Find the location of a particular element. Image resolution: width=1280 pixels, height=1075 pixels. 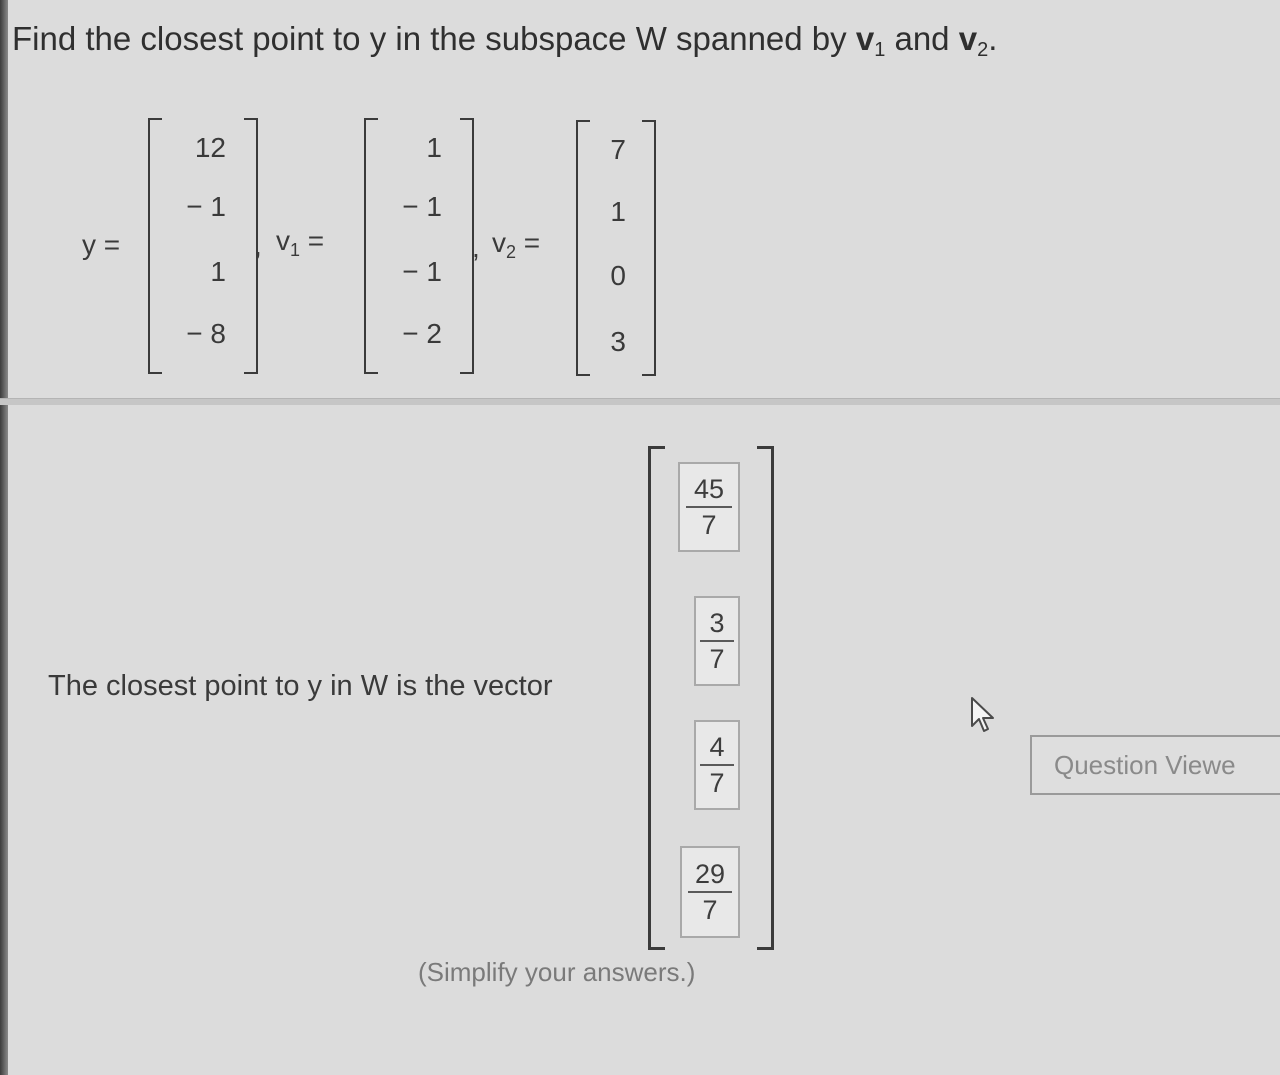

v2-entry-2: 1 is located at coordinates (618, 211).